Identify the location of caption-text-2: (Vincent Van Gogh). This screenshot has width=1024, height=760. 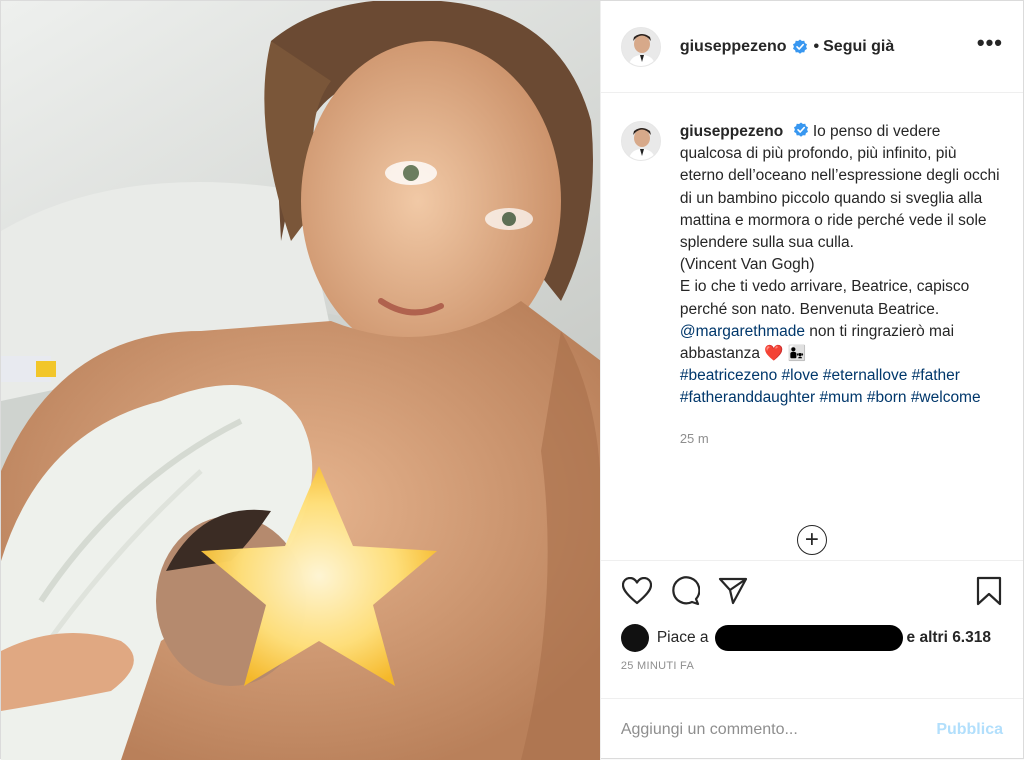
(747, 265).